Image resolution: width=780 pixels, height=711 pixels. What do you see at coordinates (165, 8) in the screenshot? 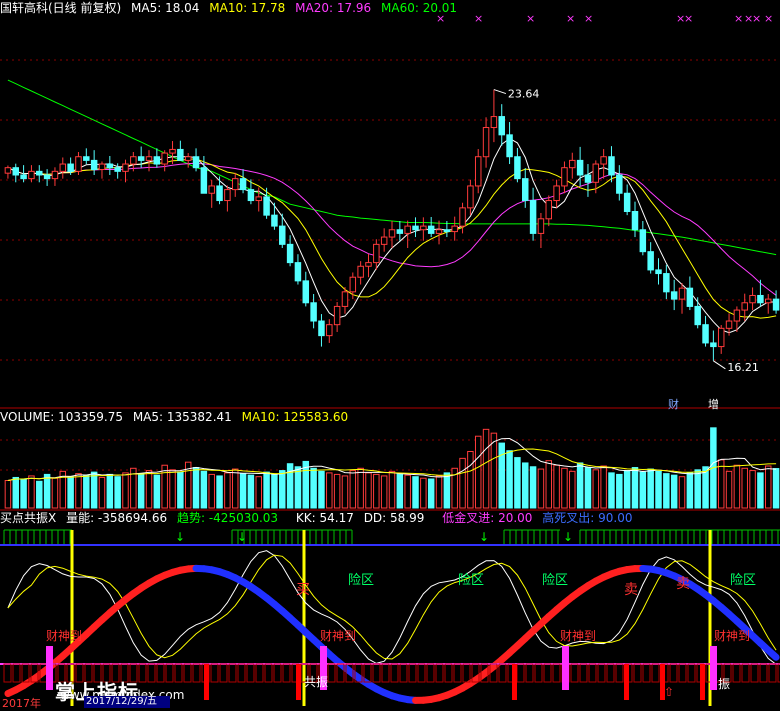
I see `ma5-value: MA5: 18.04` at bounding box center [165, 8].